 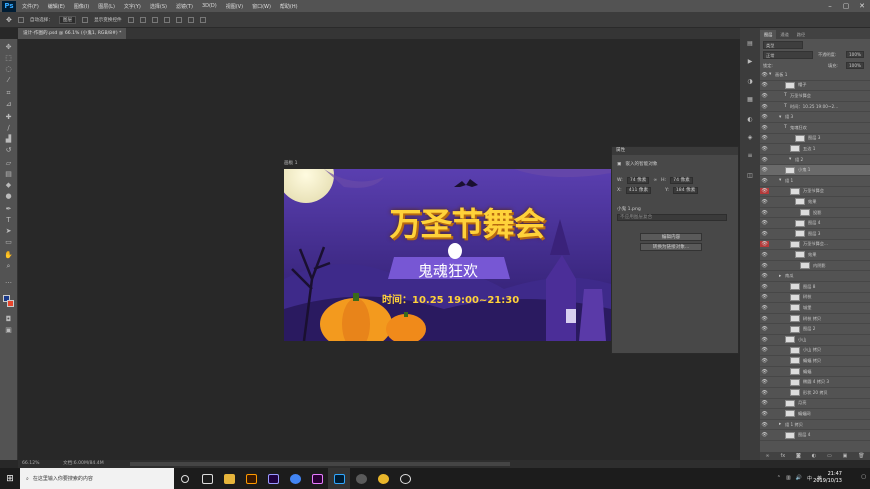 What do you see at coordinates (815, 160) in the screenshot?
I see `layer-row: 👁 ▾ 组 2` at bounding box center [815, 160].